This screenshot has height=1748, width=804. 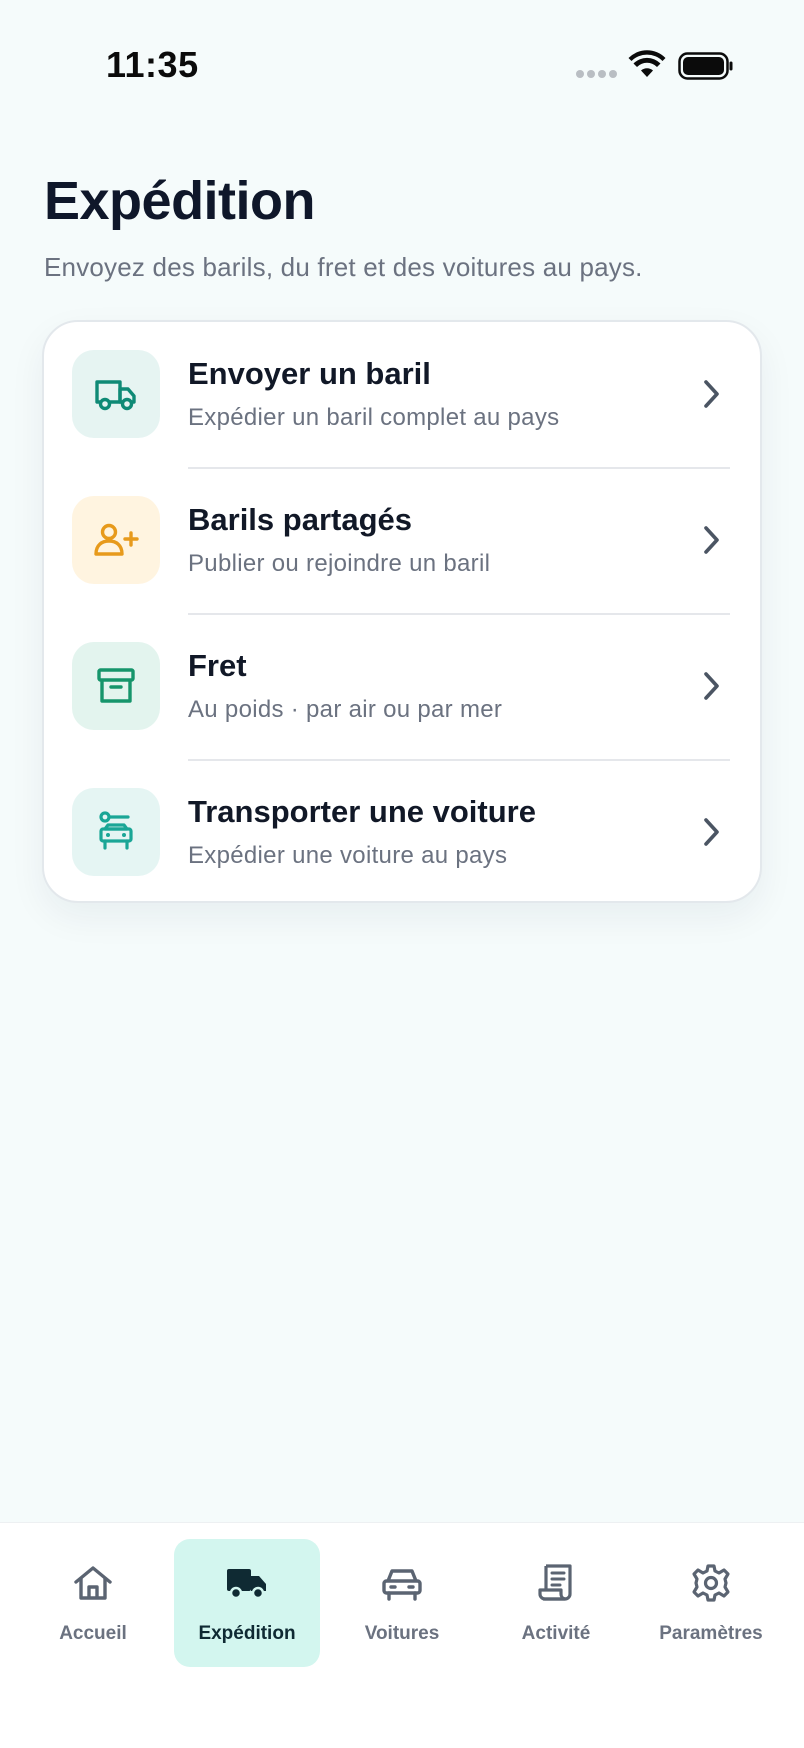 I want to click on item-title: Envoyer un baril, so click(x=309, y=373).